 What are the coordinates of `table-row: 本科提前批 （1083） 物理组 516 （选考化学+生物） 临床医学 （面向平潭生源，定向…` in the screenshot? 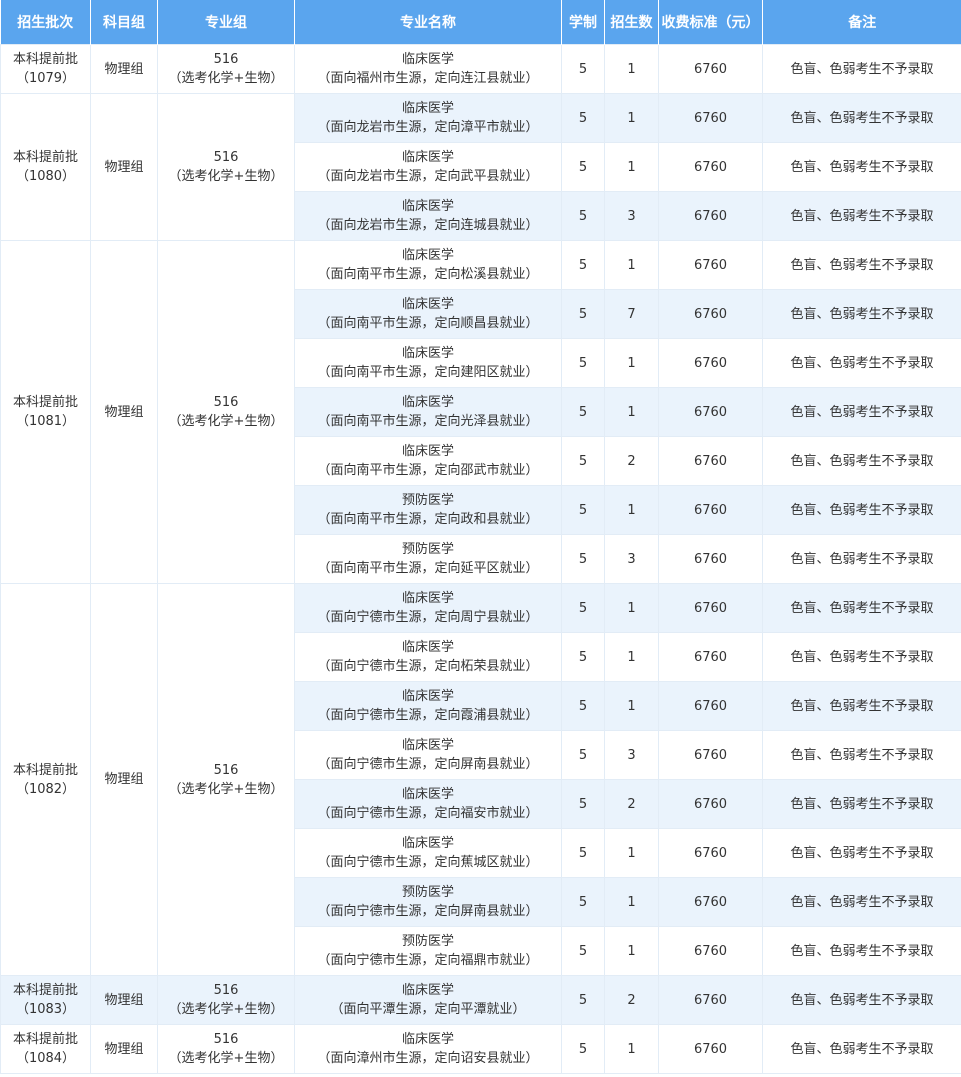 It's located at (480, 1000).